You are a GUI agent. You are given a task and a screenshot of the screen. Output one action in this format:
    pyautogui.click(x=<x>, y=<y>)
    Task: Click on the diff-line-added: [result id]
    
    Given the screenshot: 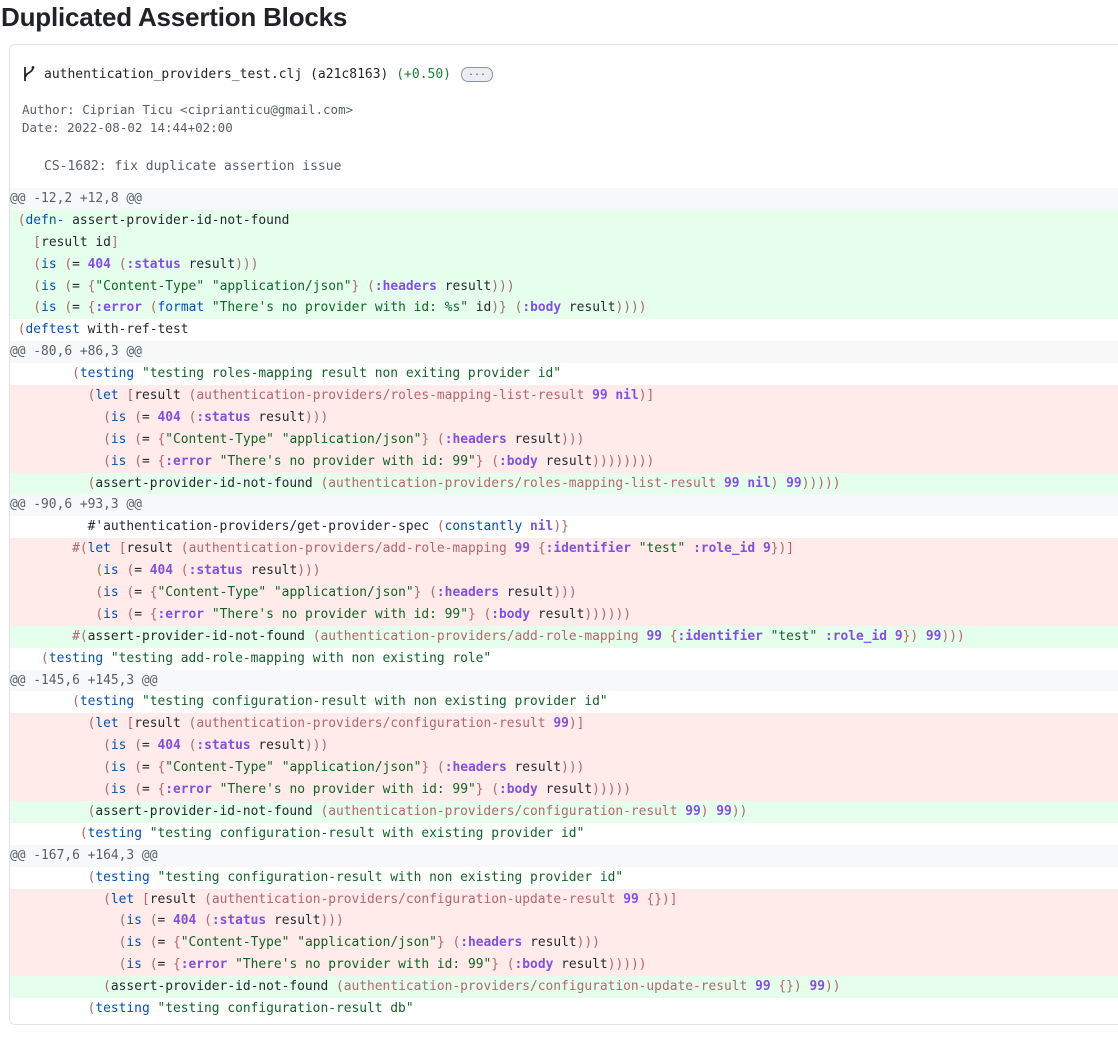 What is the action you would take?
    pyautogui.click(x=564, y=242)
    